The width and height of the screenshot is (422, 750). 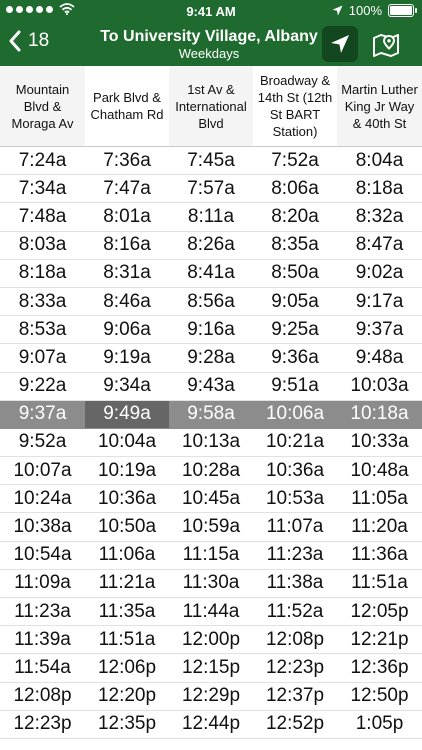 I want to click on time-cell: 10:53a, so click(x=295, y=498).